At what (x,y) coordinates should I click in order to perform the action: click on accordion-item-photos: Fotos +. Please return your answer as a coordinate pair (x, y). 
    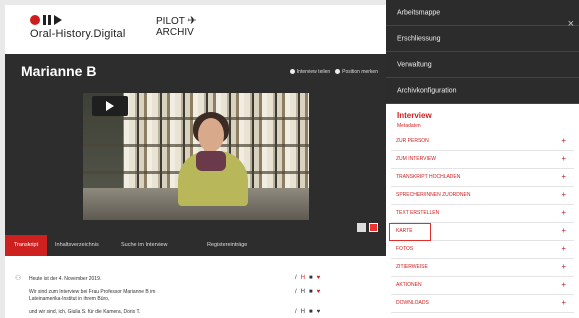
    Looking at the image, I should click on (482, 250).